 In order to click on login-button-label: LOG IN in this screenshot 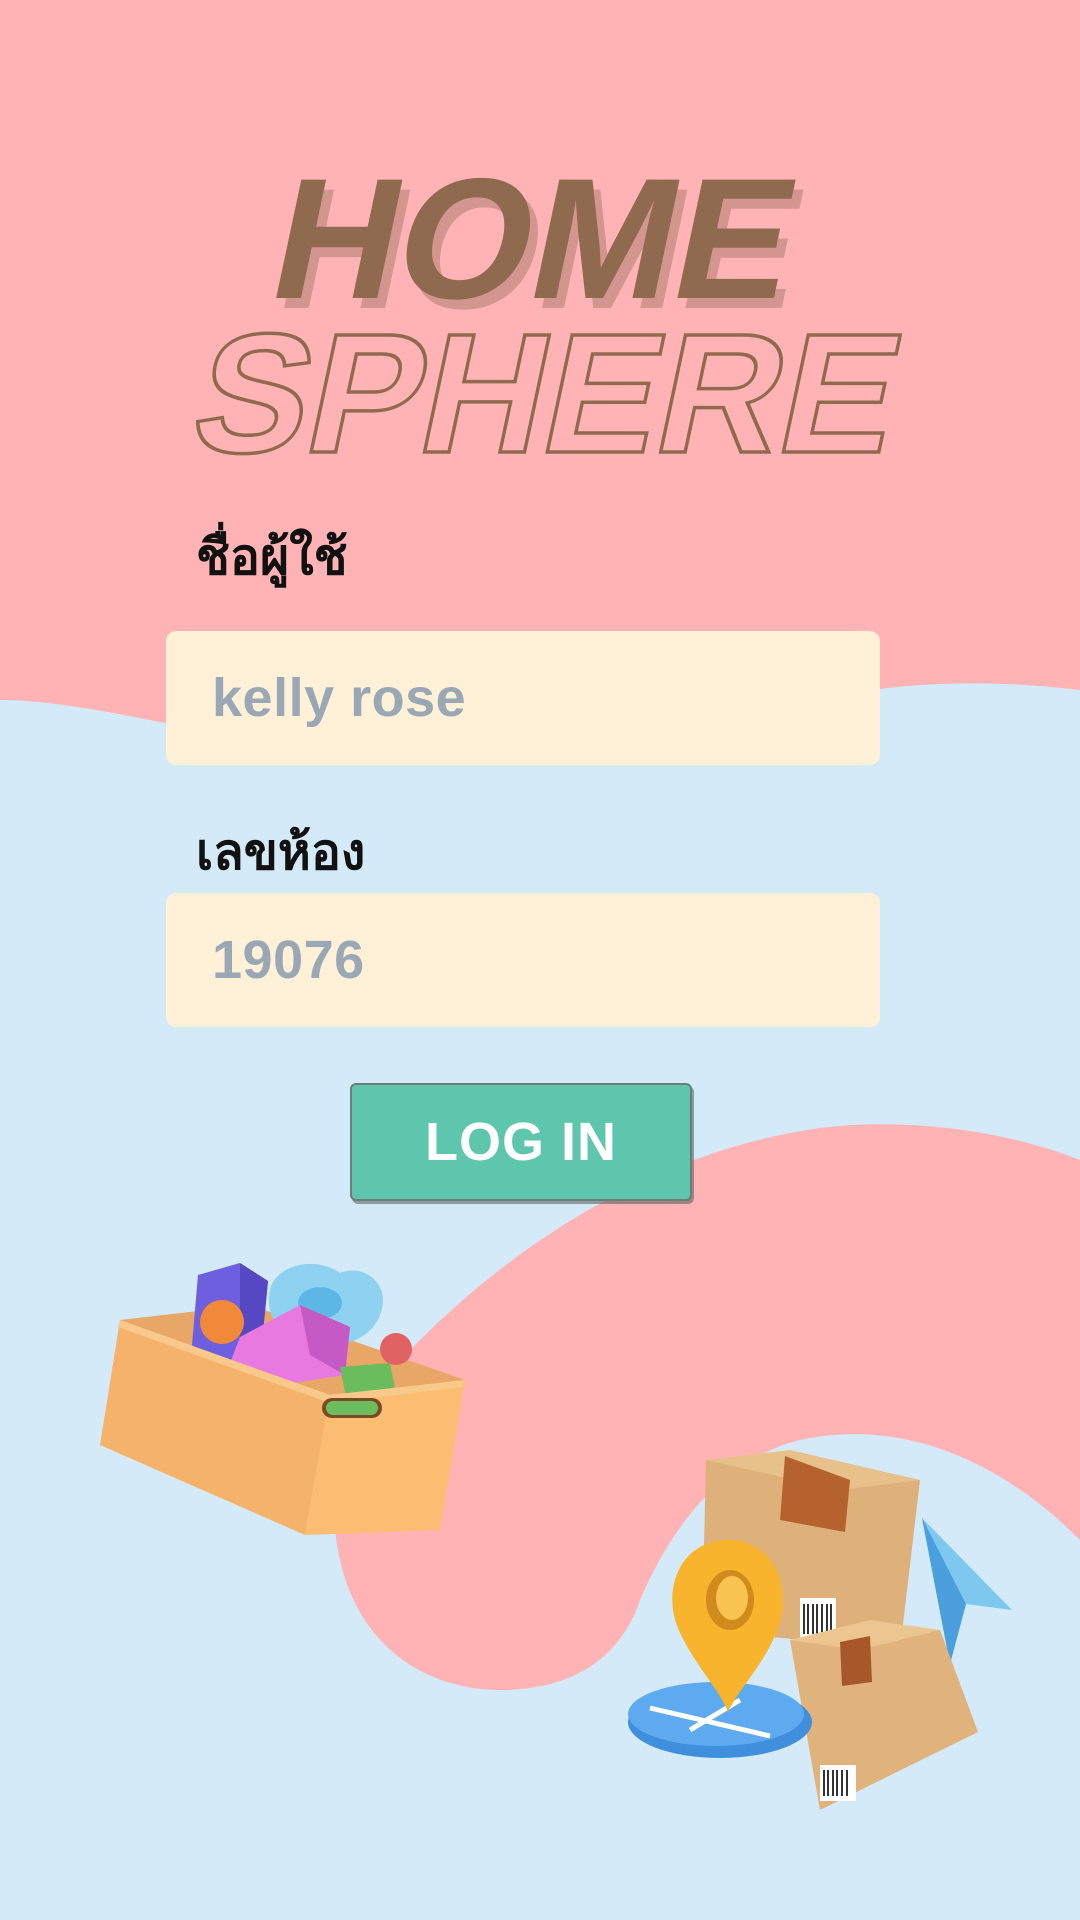, I will do `click(521, 1142)`.